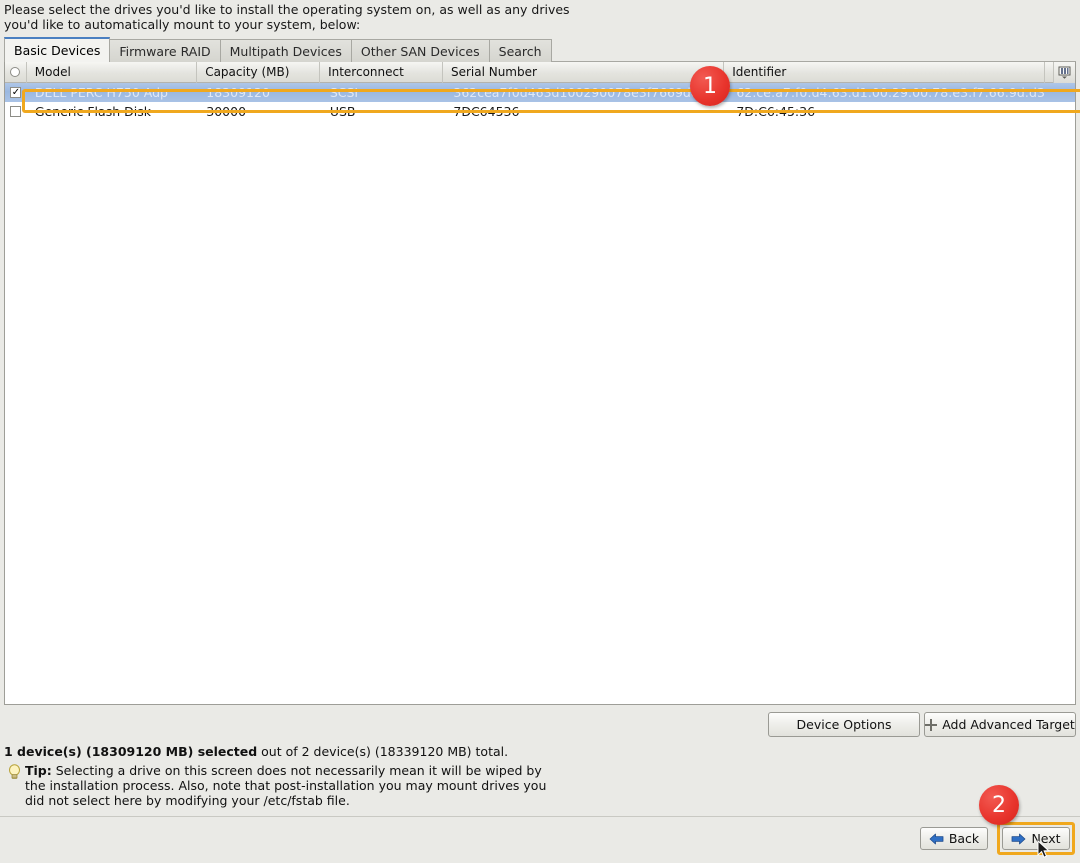  What do you see at coordinates (52, 72) in the screenshot?
I see `column-header-label: Model` at bounding box center [52, 72].